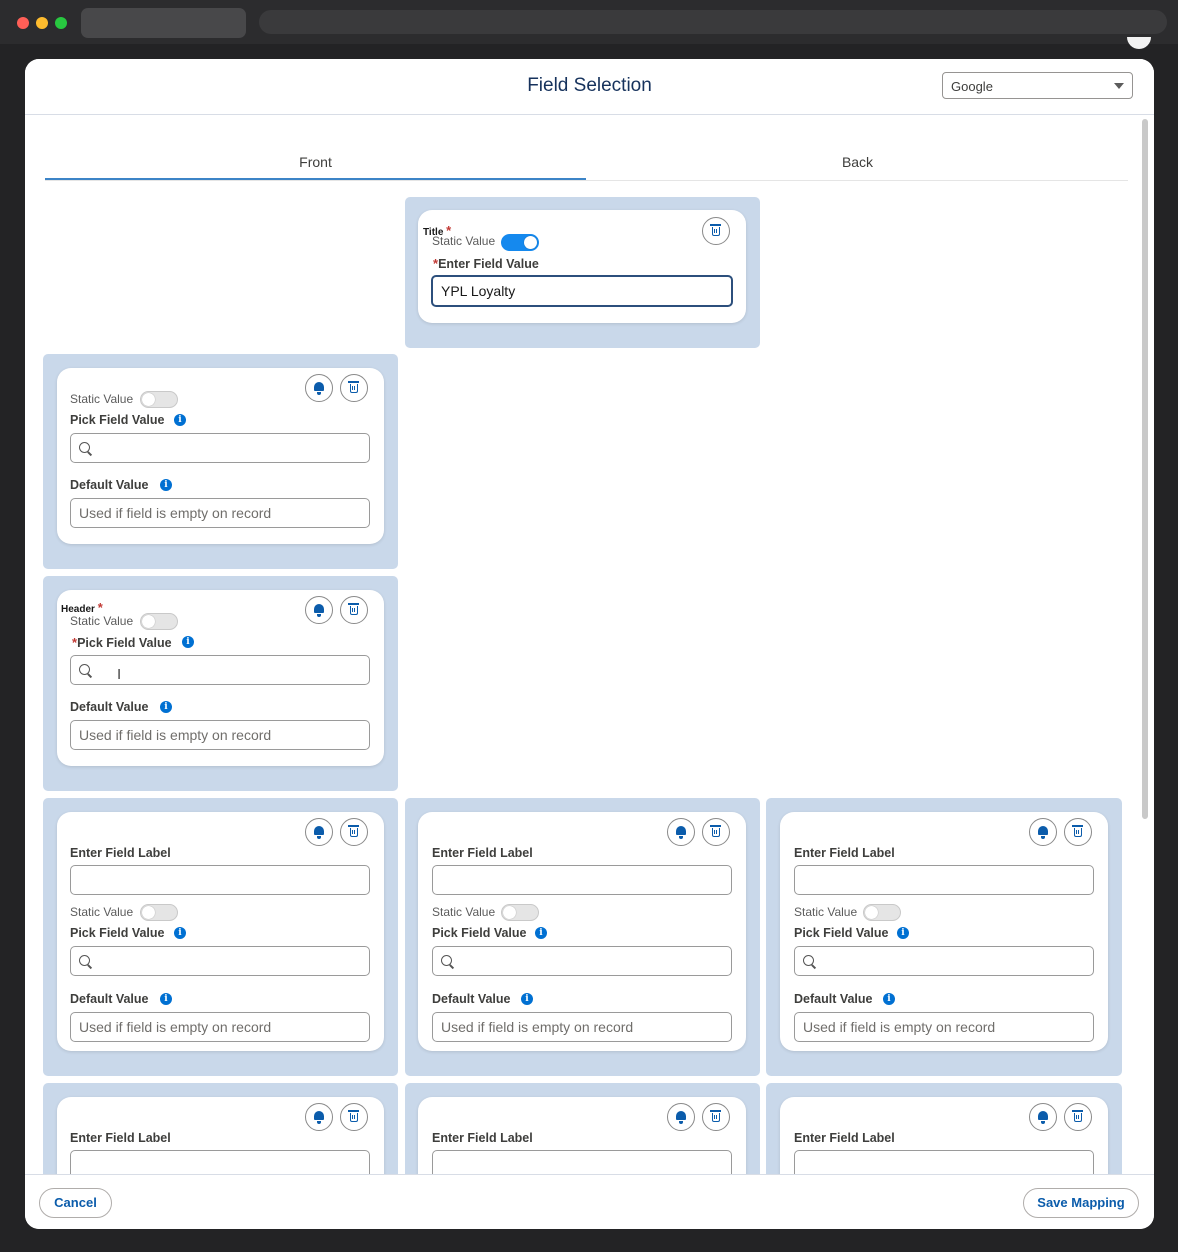 The height and width of the screenshot is (1252, 1178). Describe the element at coordinates (1139, 43) in the screenshot. I see `overlay-close-icon` at that location.